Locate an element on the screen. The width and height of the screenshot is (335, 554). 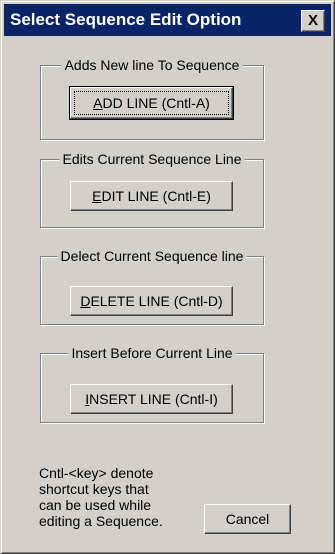
add-line-label-rest: DD LINE (Cntl-A) is located at coordinates (156, 103).